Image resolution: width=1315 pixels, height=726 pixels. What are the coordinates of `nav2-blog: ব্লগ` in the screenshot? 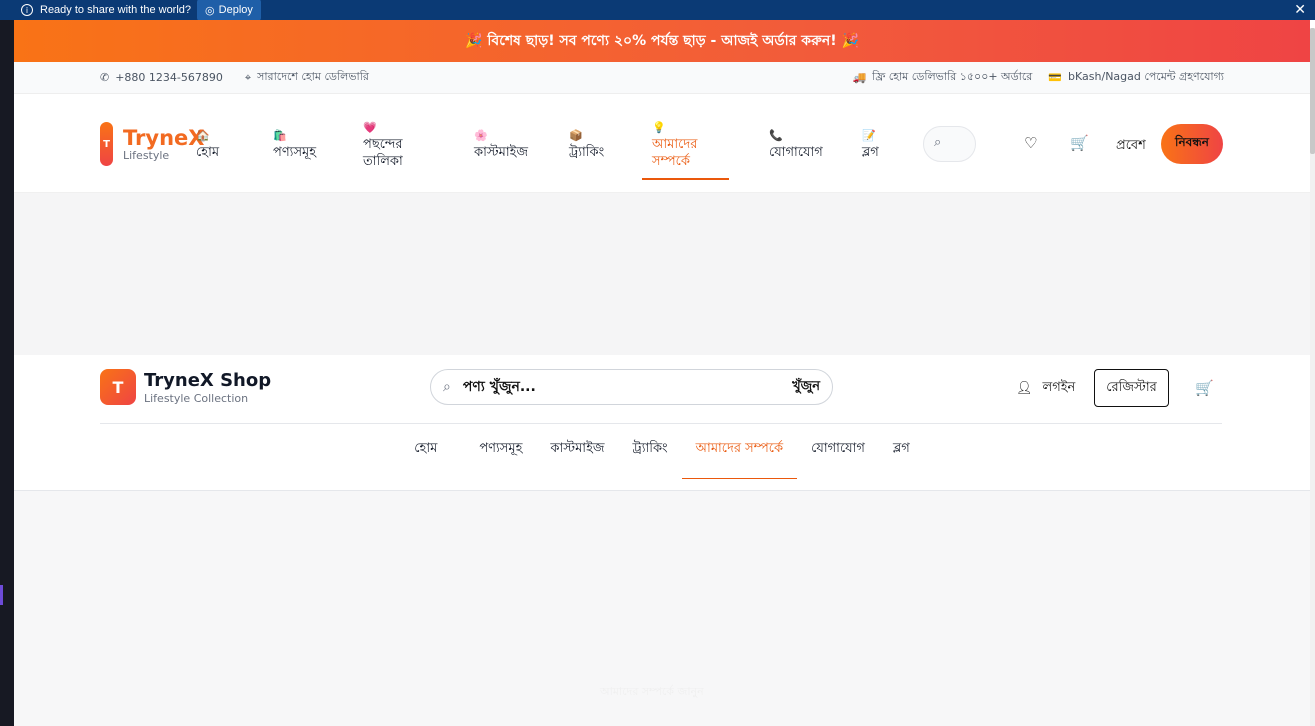 It's located at (901, 459).